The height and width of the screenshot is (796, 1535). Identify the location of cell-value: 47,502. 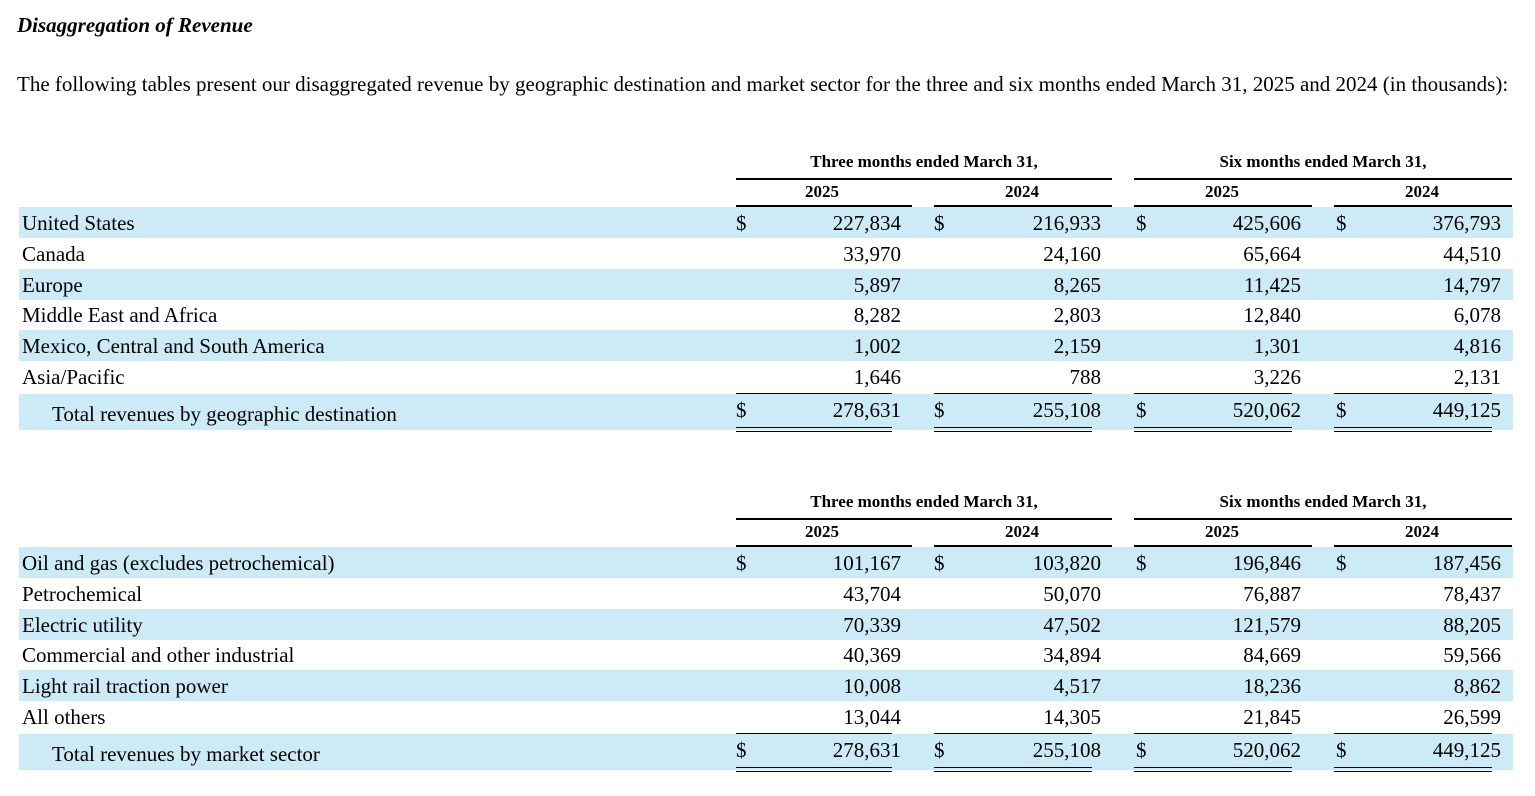
(1072, 624).